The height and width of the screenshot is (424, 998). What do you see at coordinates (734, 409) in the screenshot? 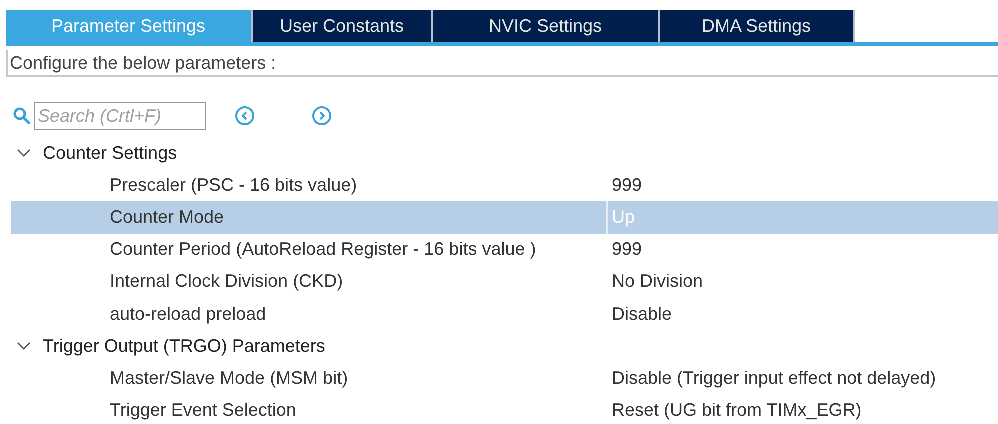
I see `parameter-value: Reset (UG bit from TIMx_EGR)` at bounding box center [734, 409].